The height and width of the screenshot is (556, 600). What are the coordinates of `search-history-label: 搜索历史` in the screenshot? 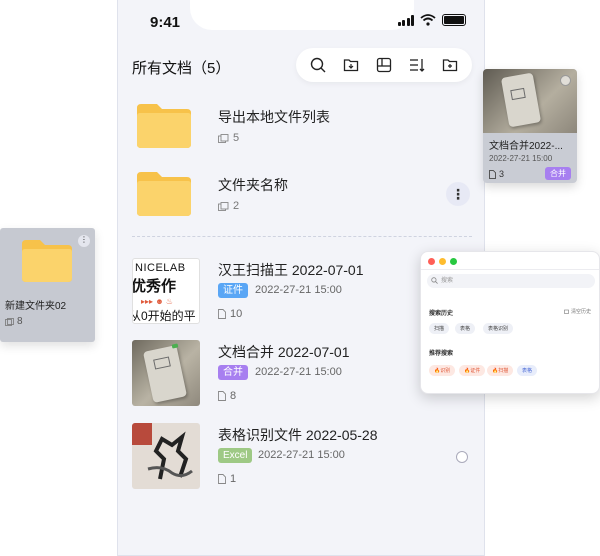 It's located at (441, 314).